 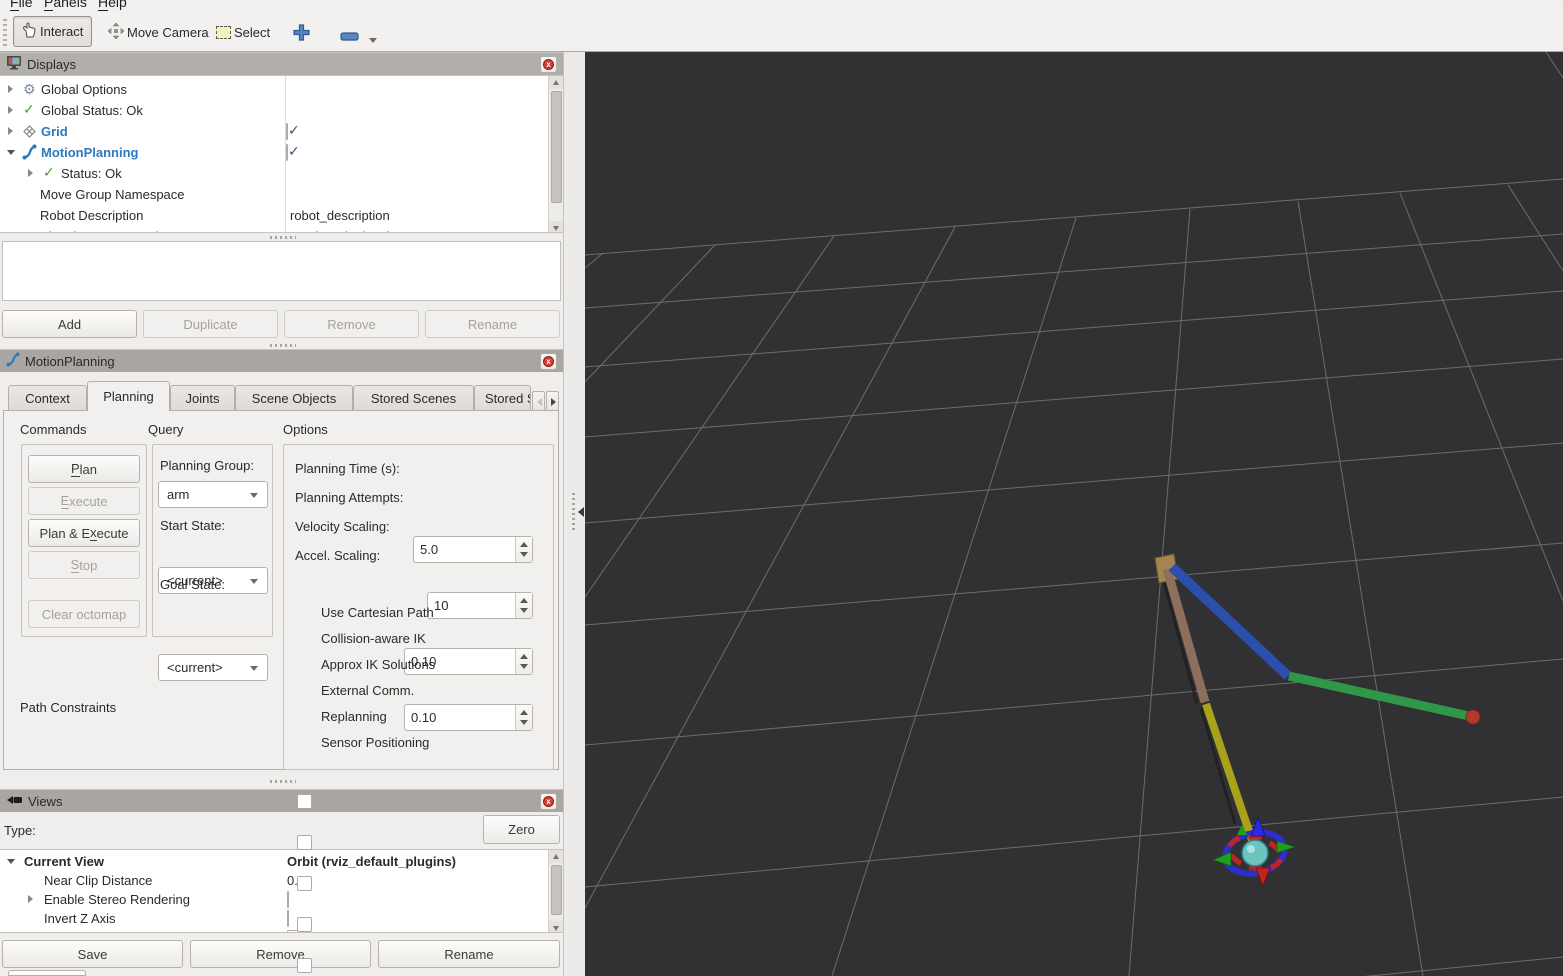 What do you see at coordinates (294, 398) in the screenshot?
I see `tab-scene-objects: Scene Objects` at bounding box center [294, 398].